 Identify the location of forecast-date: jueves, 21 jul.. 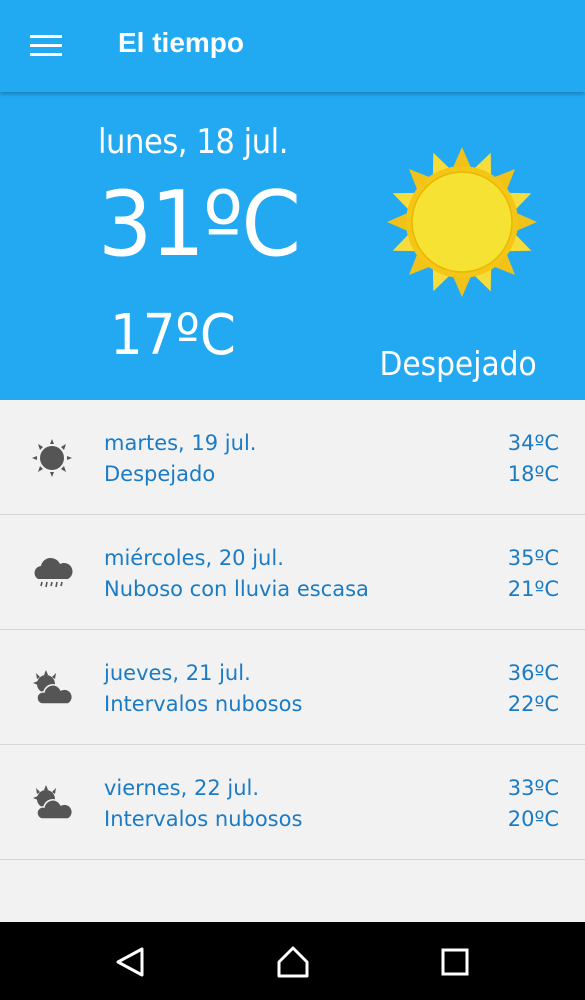
(177, 673).